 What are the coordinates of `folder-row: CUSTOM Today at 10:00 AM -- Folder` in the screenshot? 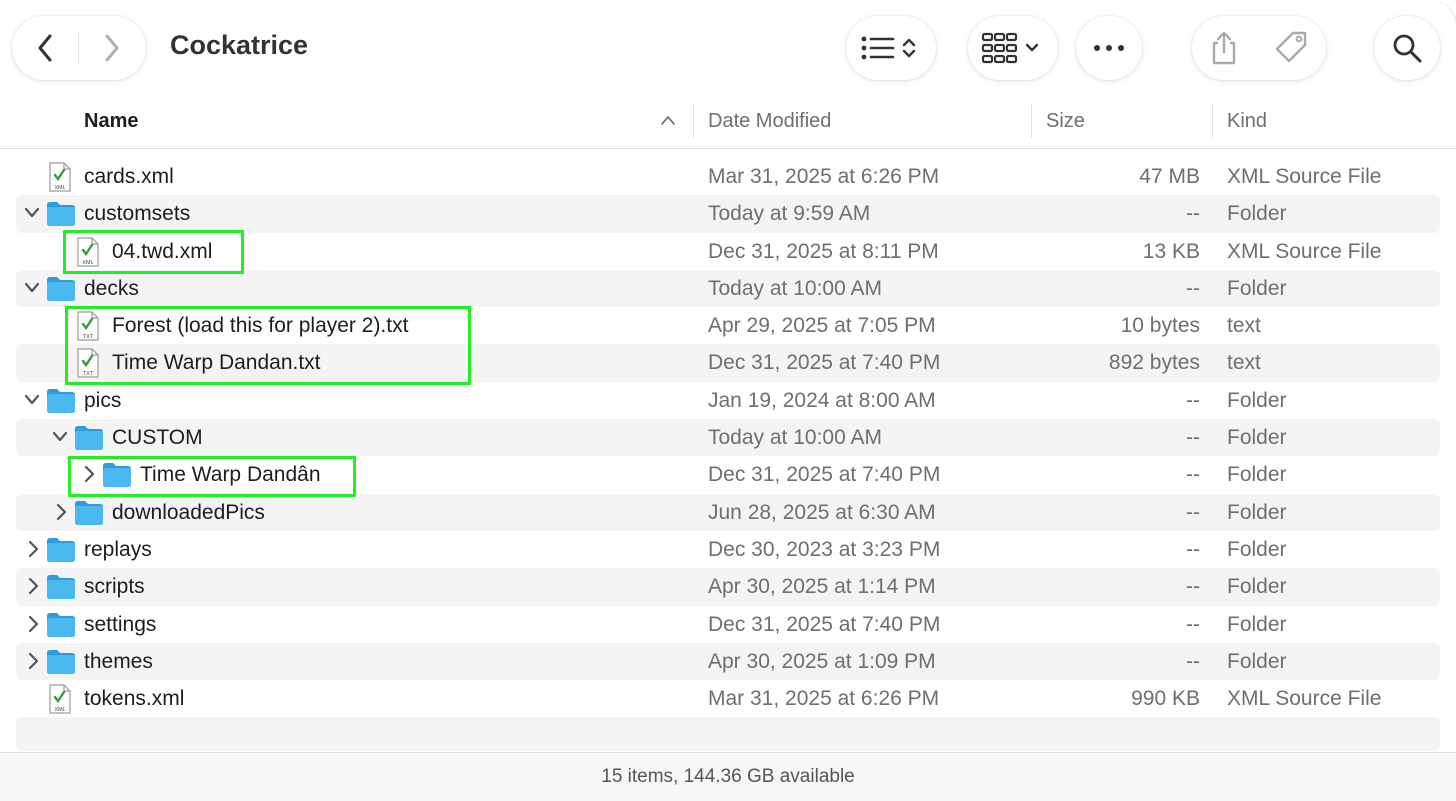 It's located at (728, 438).